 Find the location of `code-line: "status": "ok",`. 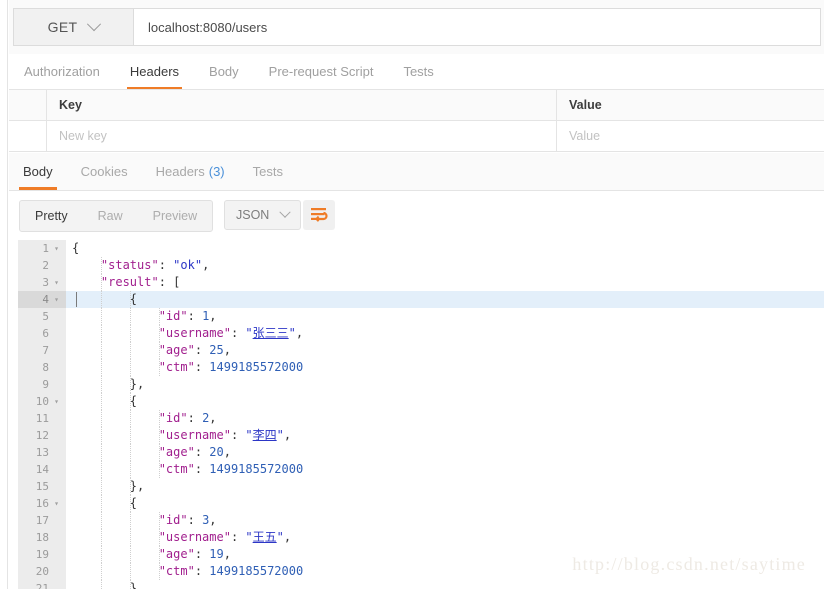

code-line: "status": "ok", is located at coordinates (445, 265).